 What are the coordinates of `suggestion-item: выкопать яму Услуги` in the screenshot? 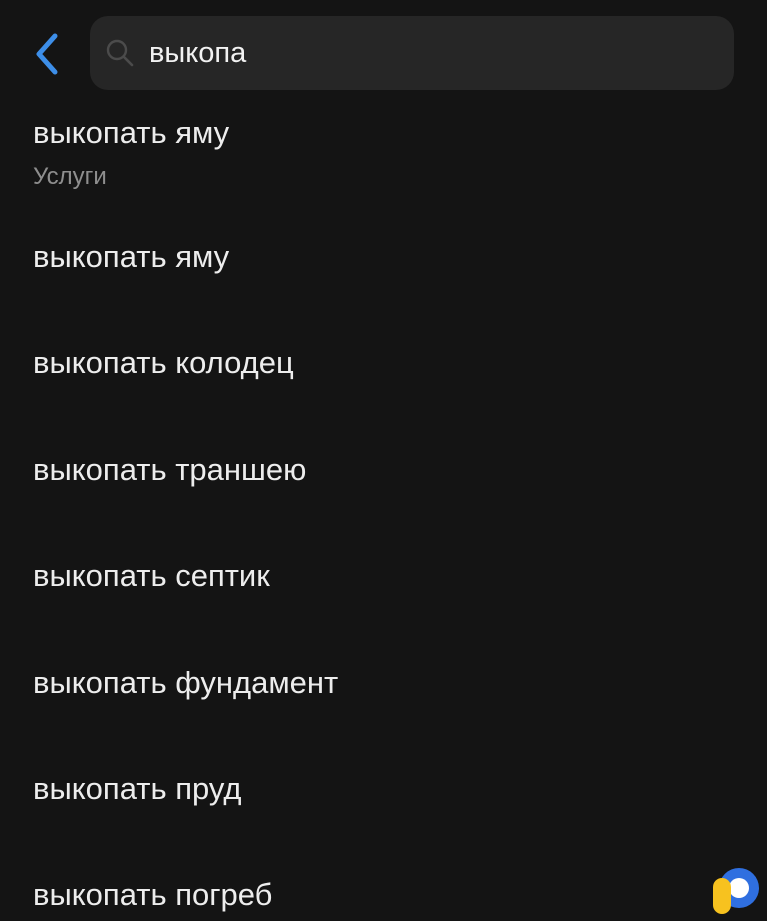 It's located at (383, 159).